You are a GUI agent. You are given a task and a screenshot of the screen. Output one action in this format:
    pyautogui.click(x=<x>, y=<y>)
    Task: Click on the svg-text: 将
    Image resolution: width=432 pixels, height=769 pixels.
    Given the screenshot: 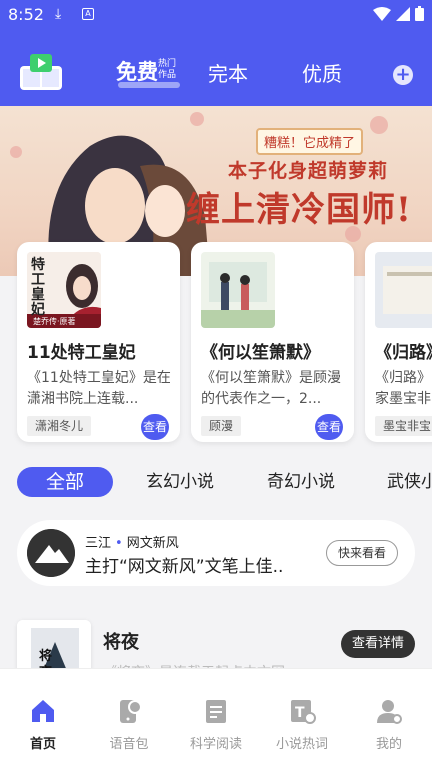 What is the action you would take?
    pyautogui.click(x=45, y=656)
    